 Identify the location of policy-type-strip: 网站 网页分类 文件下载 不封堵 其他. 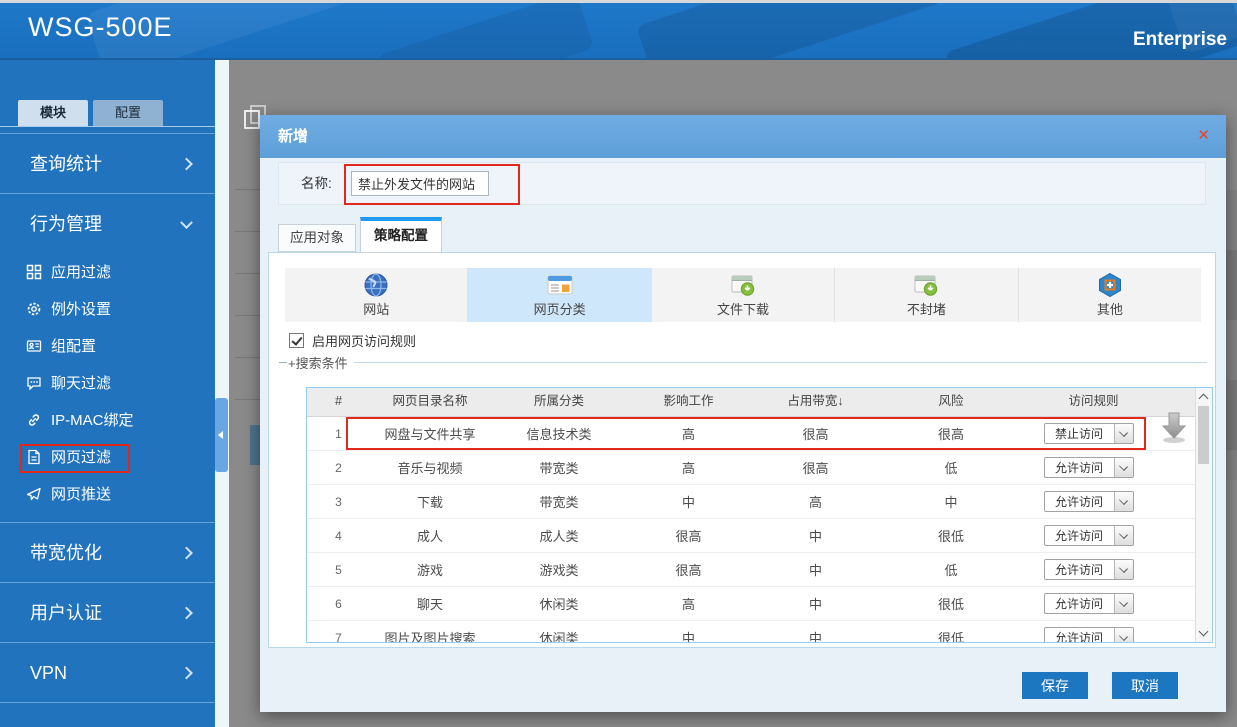
(743, 295).